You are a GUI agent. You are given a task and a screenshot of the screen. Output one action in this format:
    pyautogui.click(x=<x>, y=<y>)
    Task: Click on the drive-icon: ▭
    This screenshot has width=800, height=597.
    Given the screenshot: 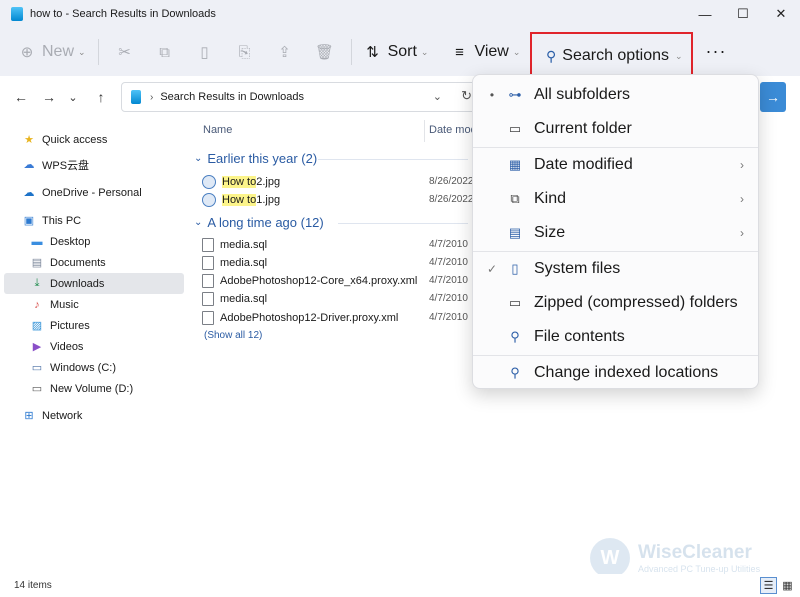 What is the action you would take?
    pyautogui.click(x=37, y=389)
    